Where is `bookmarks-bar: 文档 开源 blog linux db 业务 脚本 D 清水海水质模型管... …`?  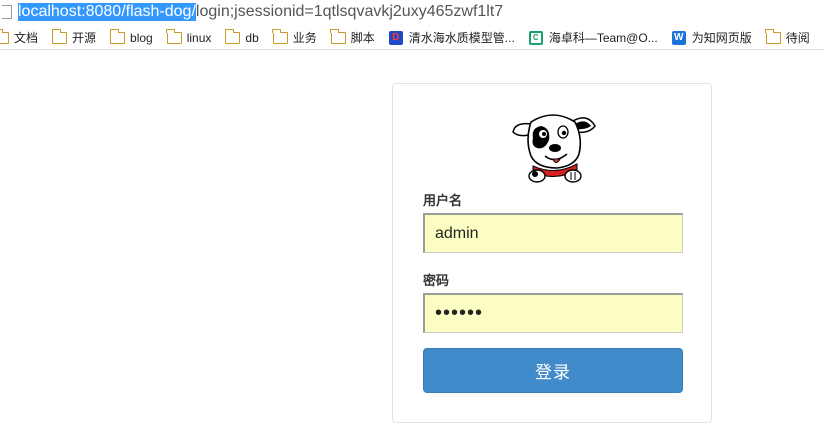
bookmarks-bar: 文档 开源 blog linux db 业务 脚本 D 清水海水质模型管... … is located at coordinates (412, 38).